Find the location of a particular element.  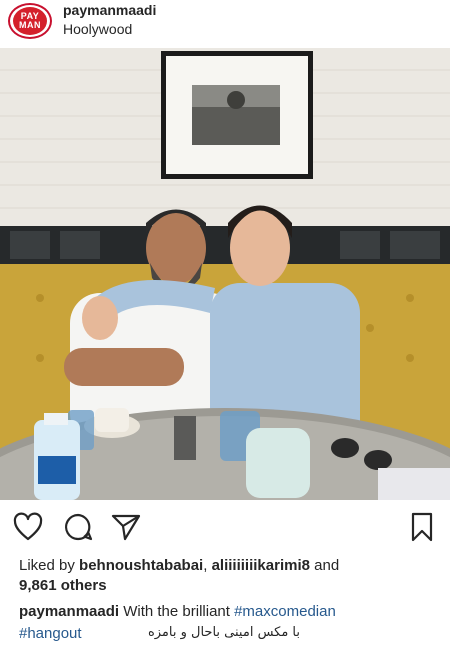

avatar: PAY MAN is located at coordinates (30, 21).